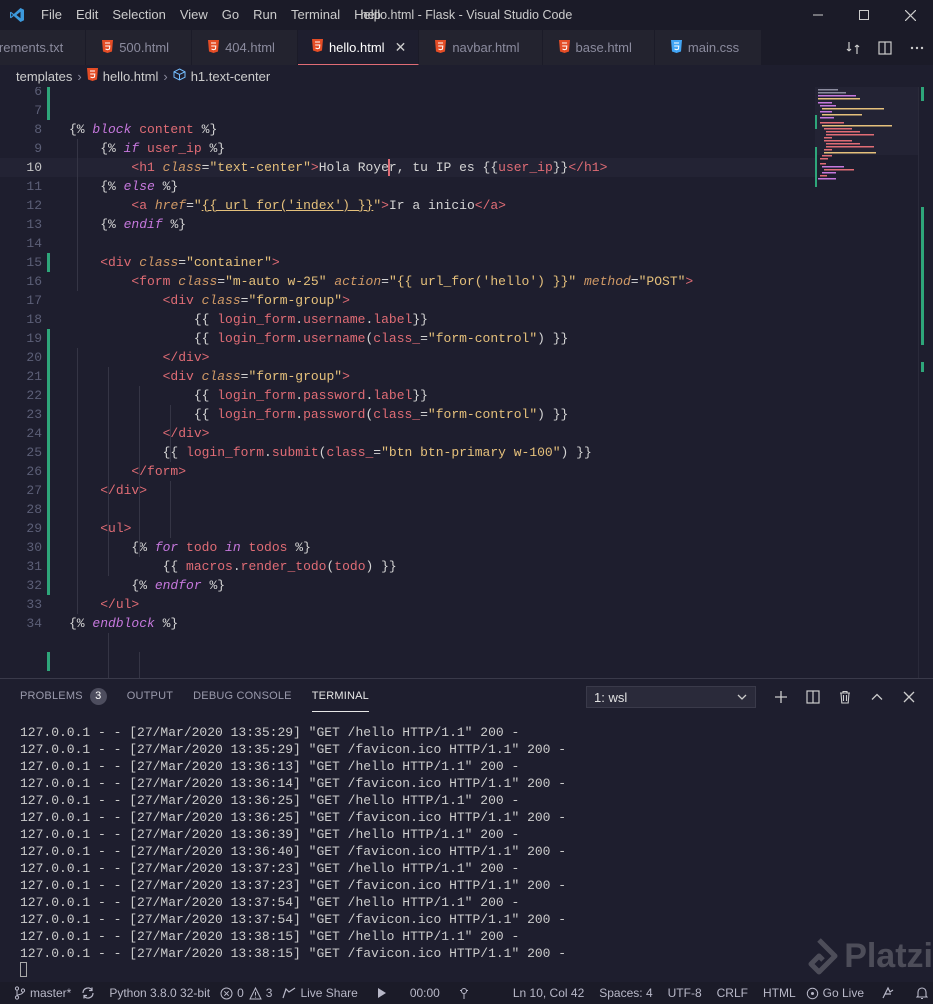 The width and height of the screenshot is (933, 1004). I want to click on tab-output: OUTPUT, so click(150, 696).